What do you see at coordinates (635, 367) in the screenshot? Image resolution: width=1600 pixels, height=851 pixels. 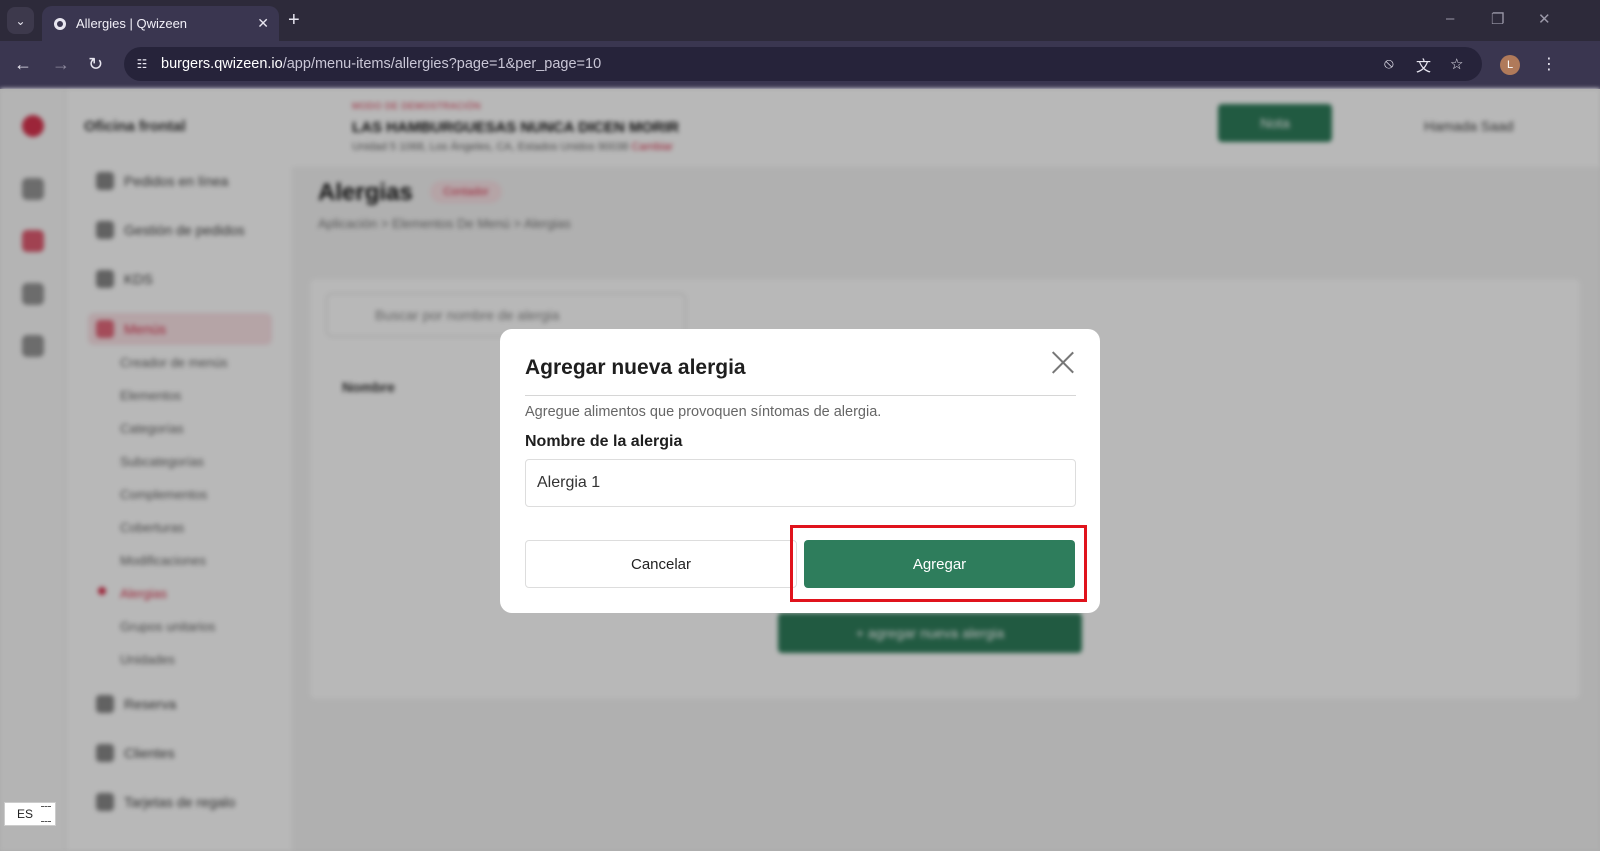 I see `dialog-title: Agregar nueva alergia` at bounding box center [635, 367].